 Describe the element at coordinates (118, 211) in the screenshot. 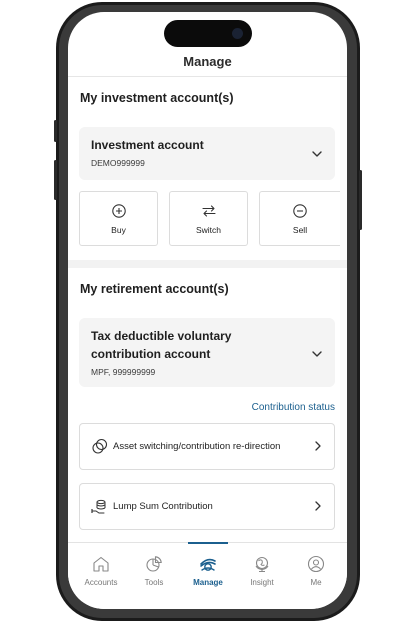

I see `plus-circle-icon` at that location.